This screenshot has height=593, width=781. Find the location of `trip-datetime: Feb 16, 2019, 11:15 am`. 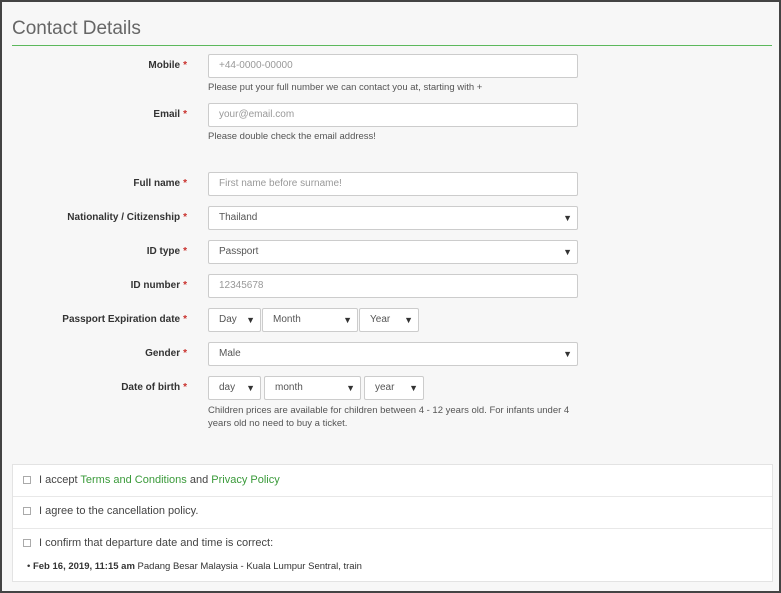

trip-datetime: Feb 16, 2019, 11:15 am is located at coordinates (83, 566).